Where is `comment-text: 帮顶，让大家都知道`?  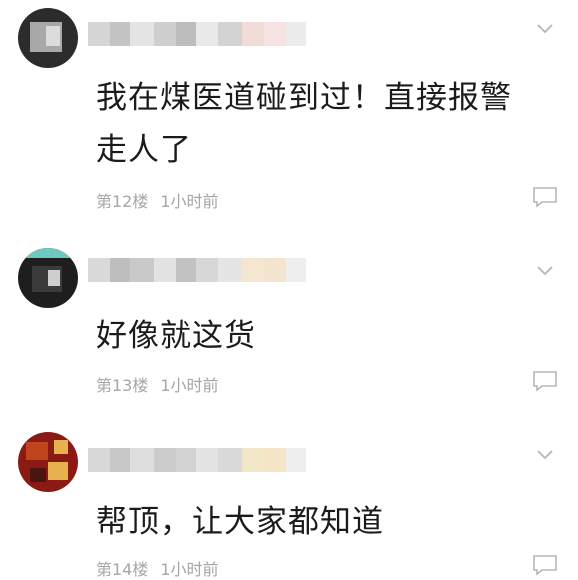
comment-text: 帮顶，让大家都知道 is located at coordinates (240, 522).